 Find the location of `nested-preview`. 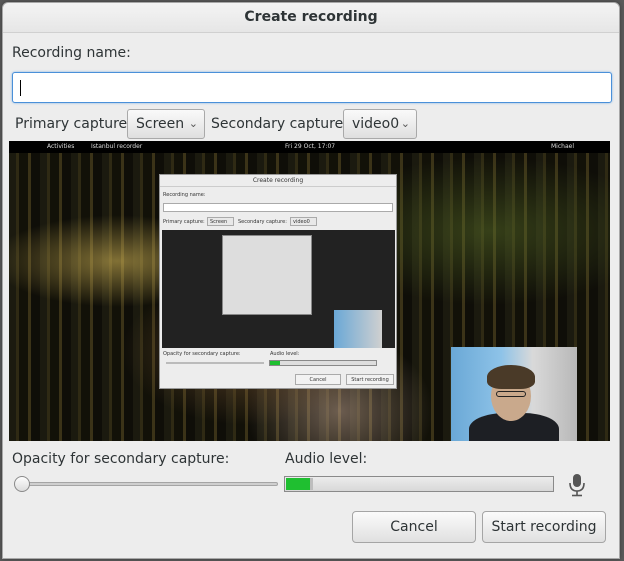

nested-preview is located at coordinates (278, 289).